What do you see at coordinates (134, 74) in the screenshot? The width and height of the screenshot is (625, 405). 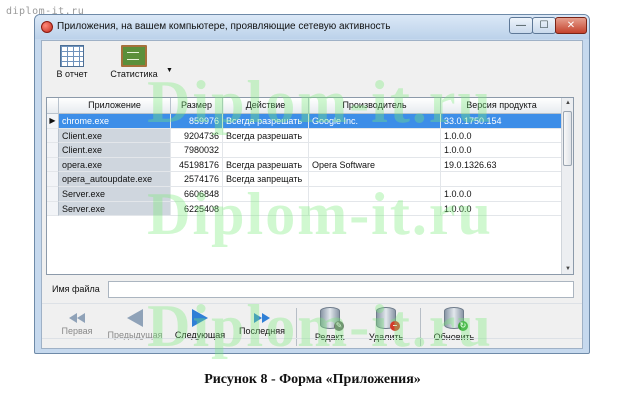 I see `statistics-label: Статистика` at bounding box center [134, 74].